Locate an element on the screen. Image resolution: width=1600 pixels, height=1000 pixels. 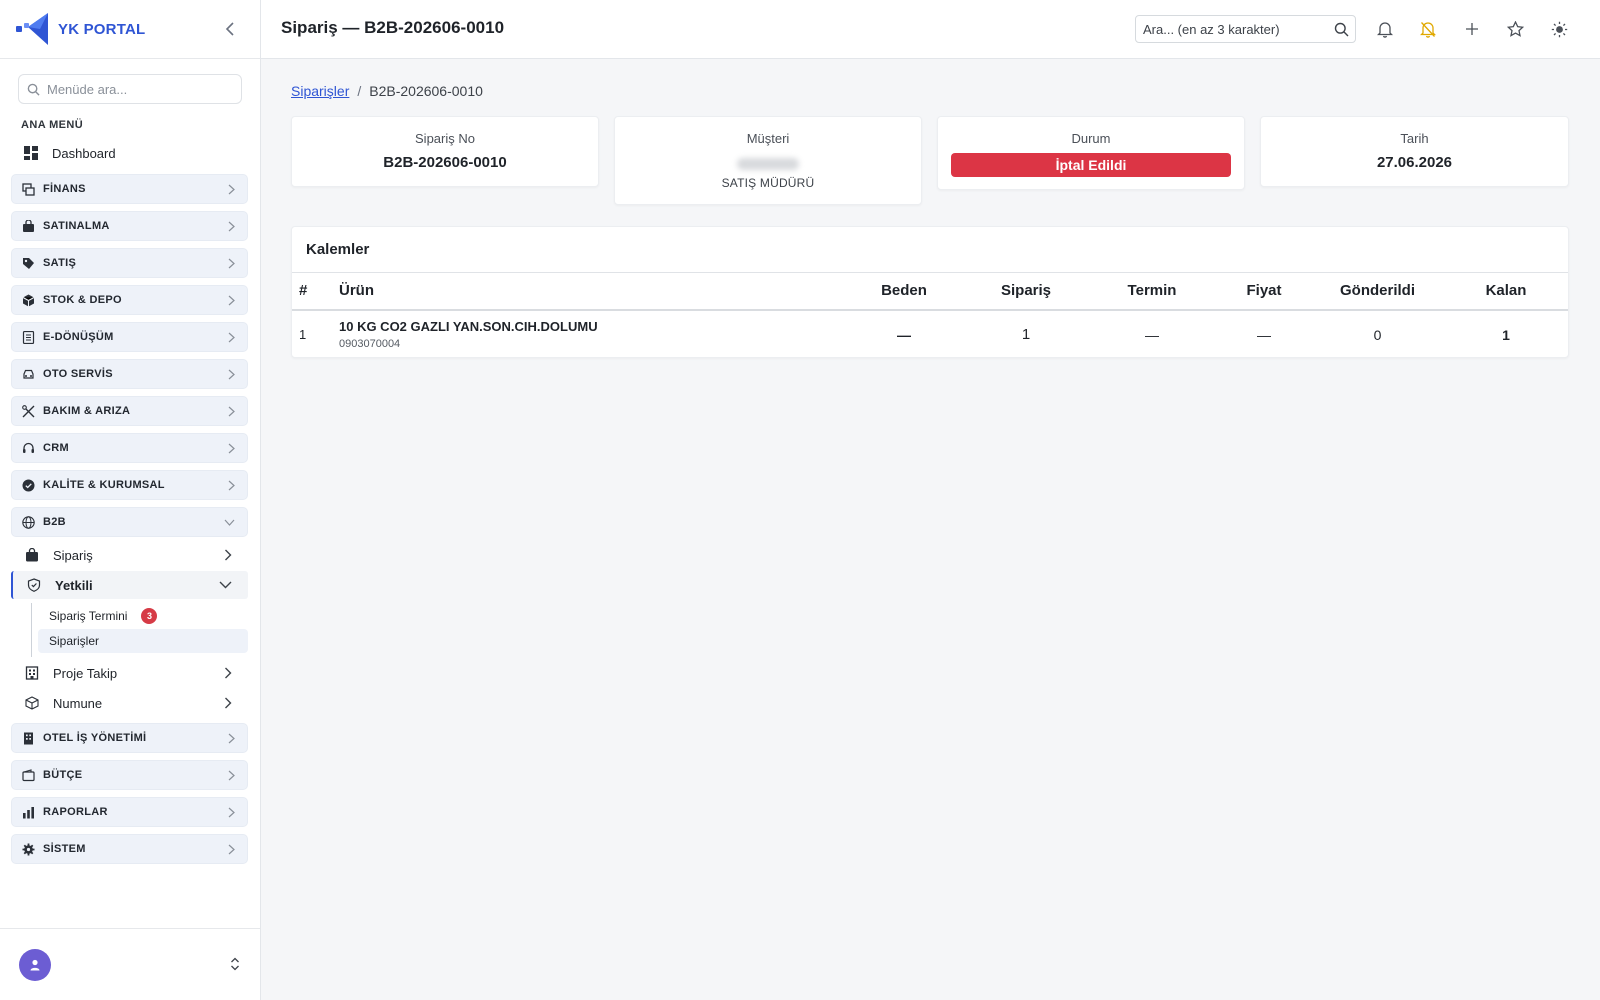
sidebar-group-bakim: BAKIM & ARIZA is located at coordinates (129, 411).